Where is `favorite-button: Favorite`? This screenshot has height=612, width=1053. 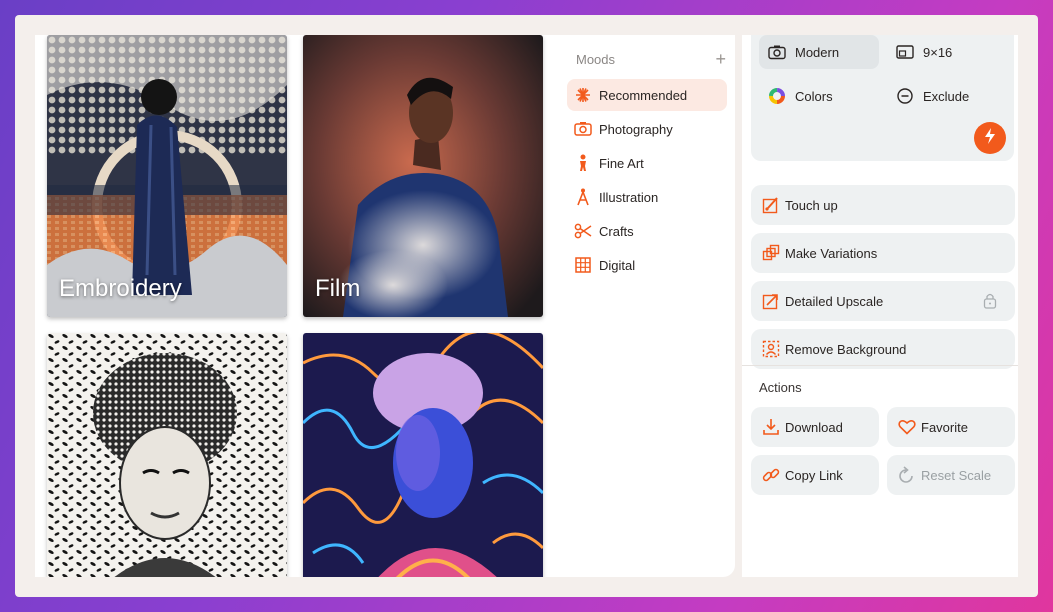
favorite-button: Favorite is located at coordinates (951, 427).